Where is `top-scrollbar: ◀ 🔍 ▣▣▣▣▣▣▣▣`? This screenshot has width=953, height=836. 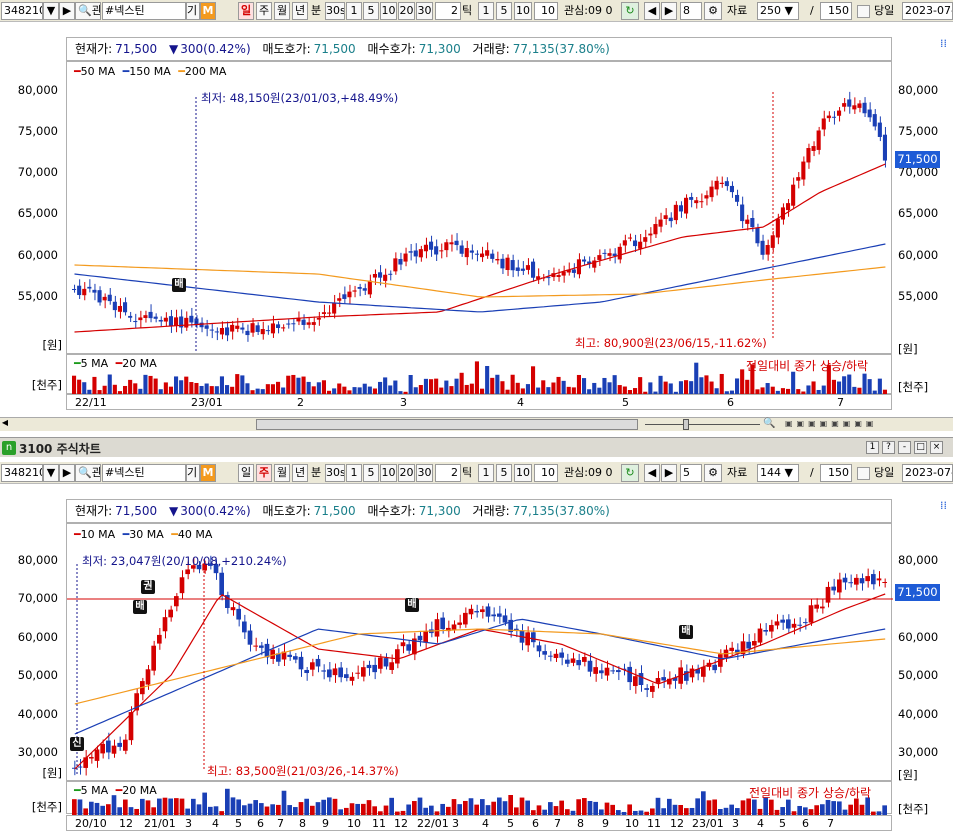
top-scrollbar: ◀ 🔍 ▣▣▣▣▣▣▣▣ is located at coordinates (476, 424).